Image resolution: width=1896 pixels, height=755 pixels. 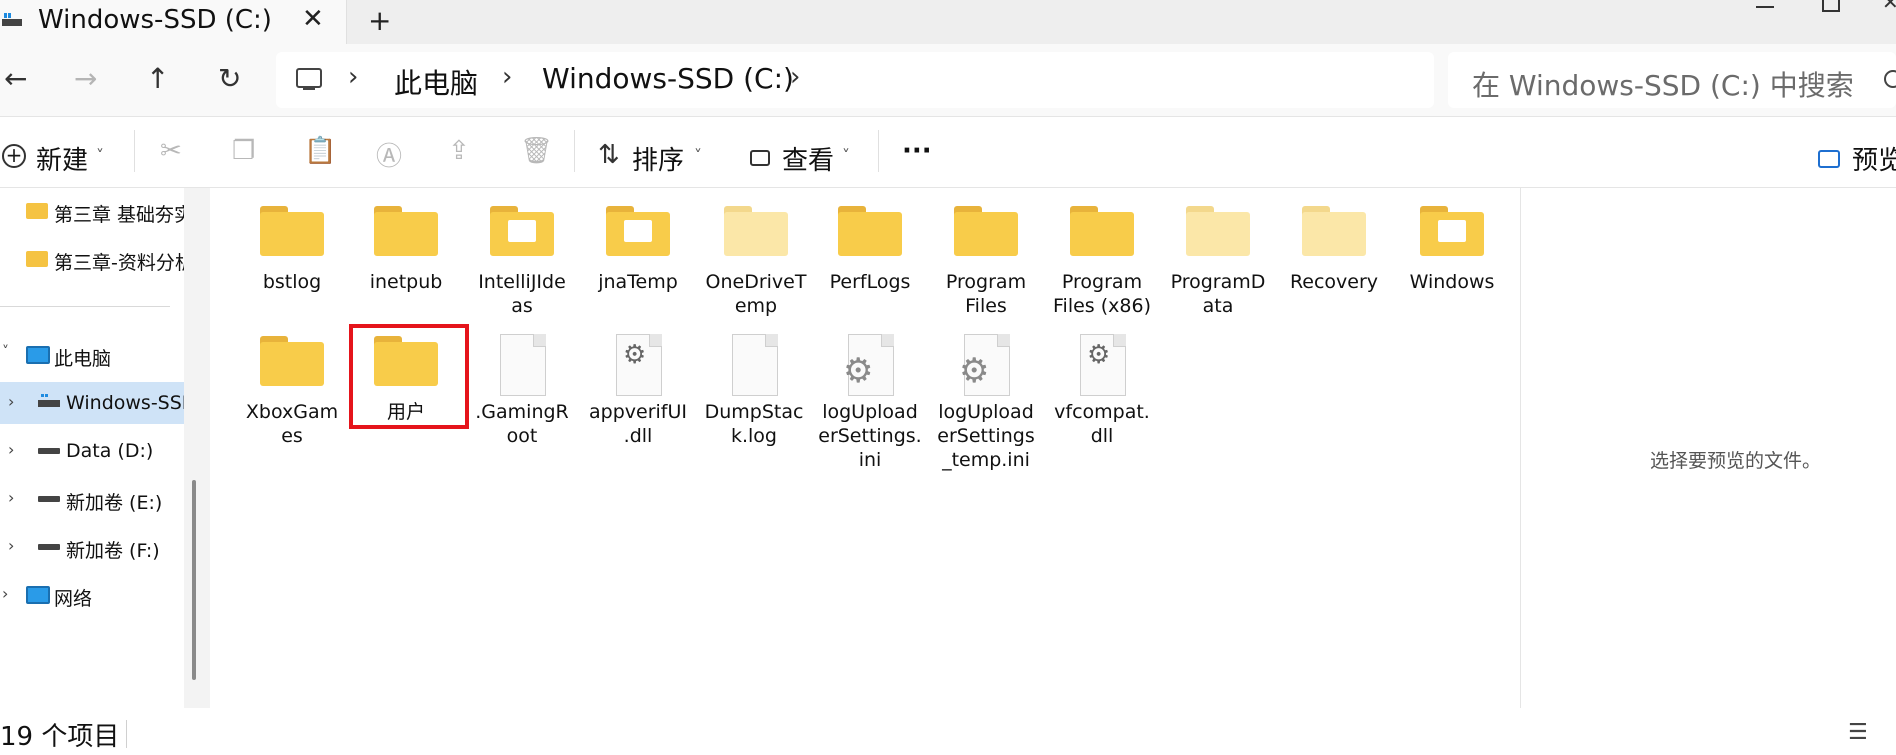 What do you see at coordinates (1520, 448) in the screenshot?
I see `preview-pane-border` at bounding box center [1520, 448].